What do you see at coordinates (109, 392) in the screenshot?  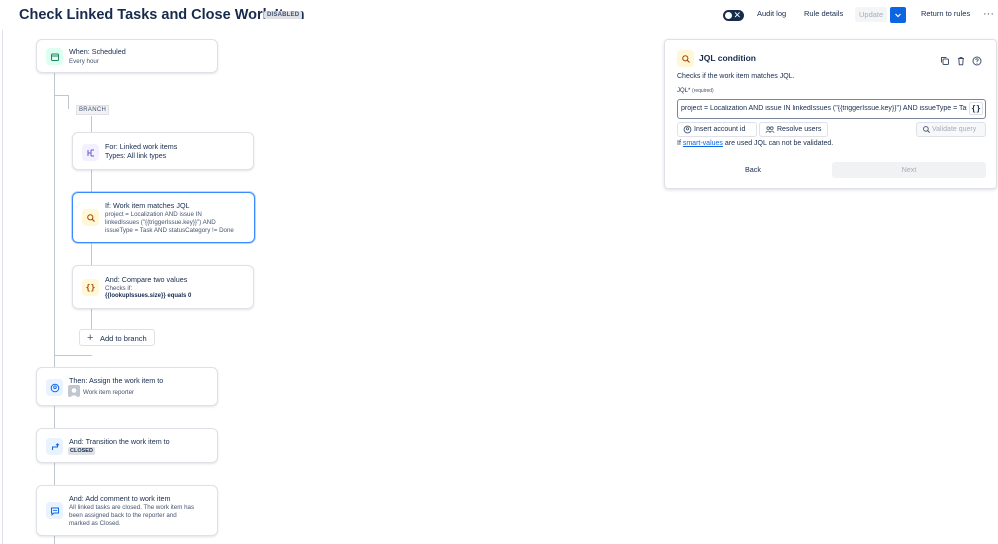 I see `assign-subtitle: Work item reporter` at bounding box center [109, 392].